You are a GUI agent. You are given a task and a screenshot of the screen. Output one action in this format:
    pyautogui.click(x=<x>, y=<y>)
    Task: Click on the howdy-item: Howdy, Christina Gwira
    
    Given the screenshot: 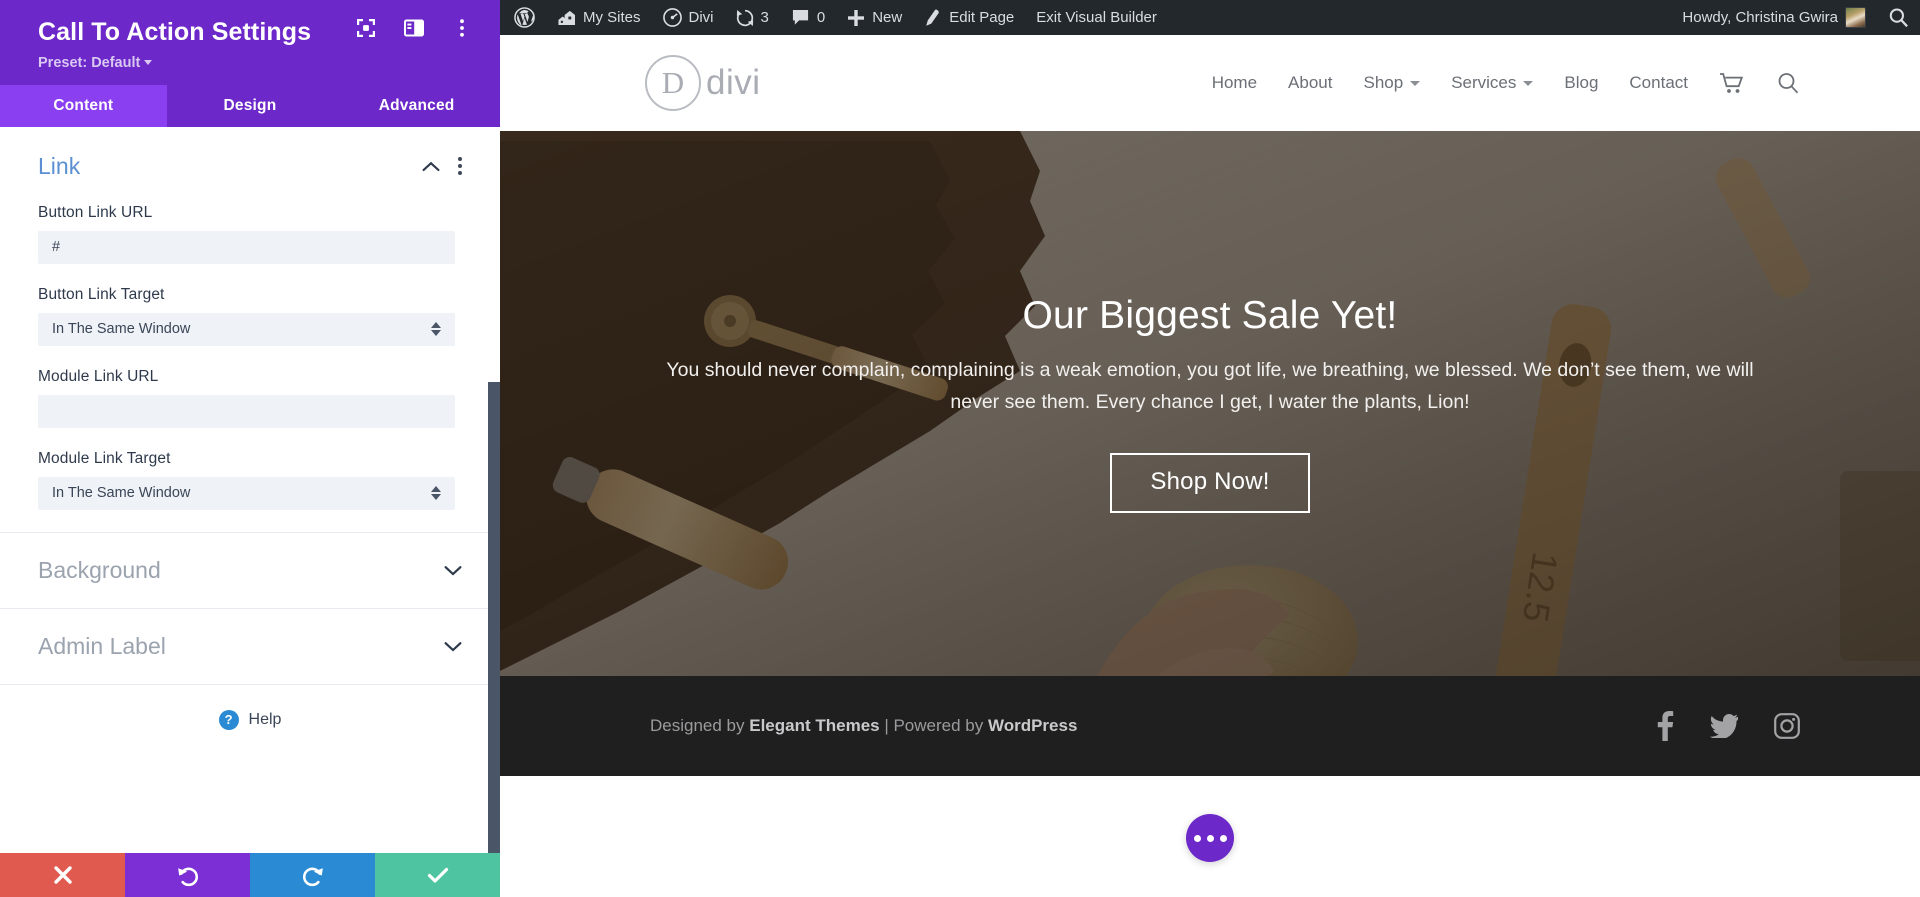 What is the action you would take?
    pyautogui.click(x=1774, y=17)
    